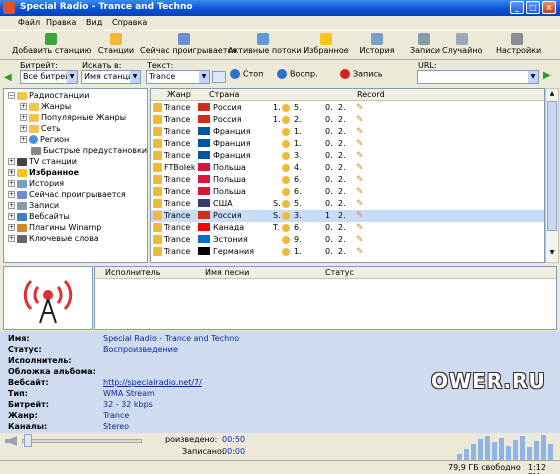 Image resolution: width=560 pixels, height=474 pixels. I want to click on minimize-button: _, so click(517, 7).